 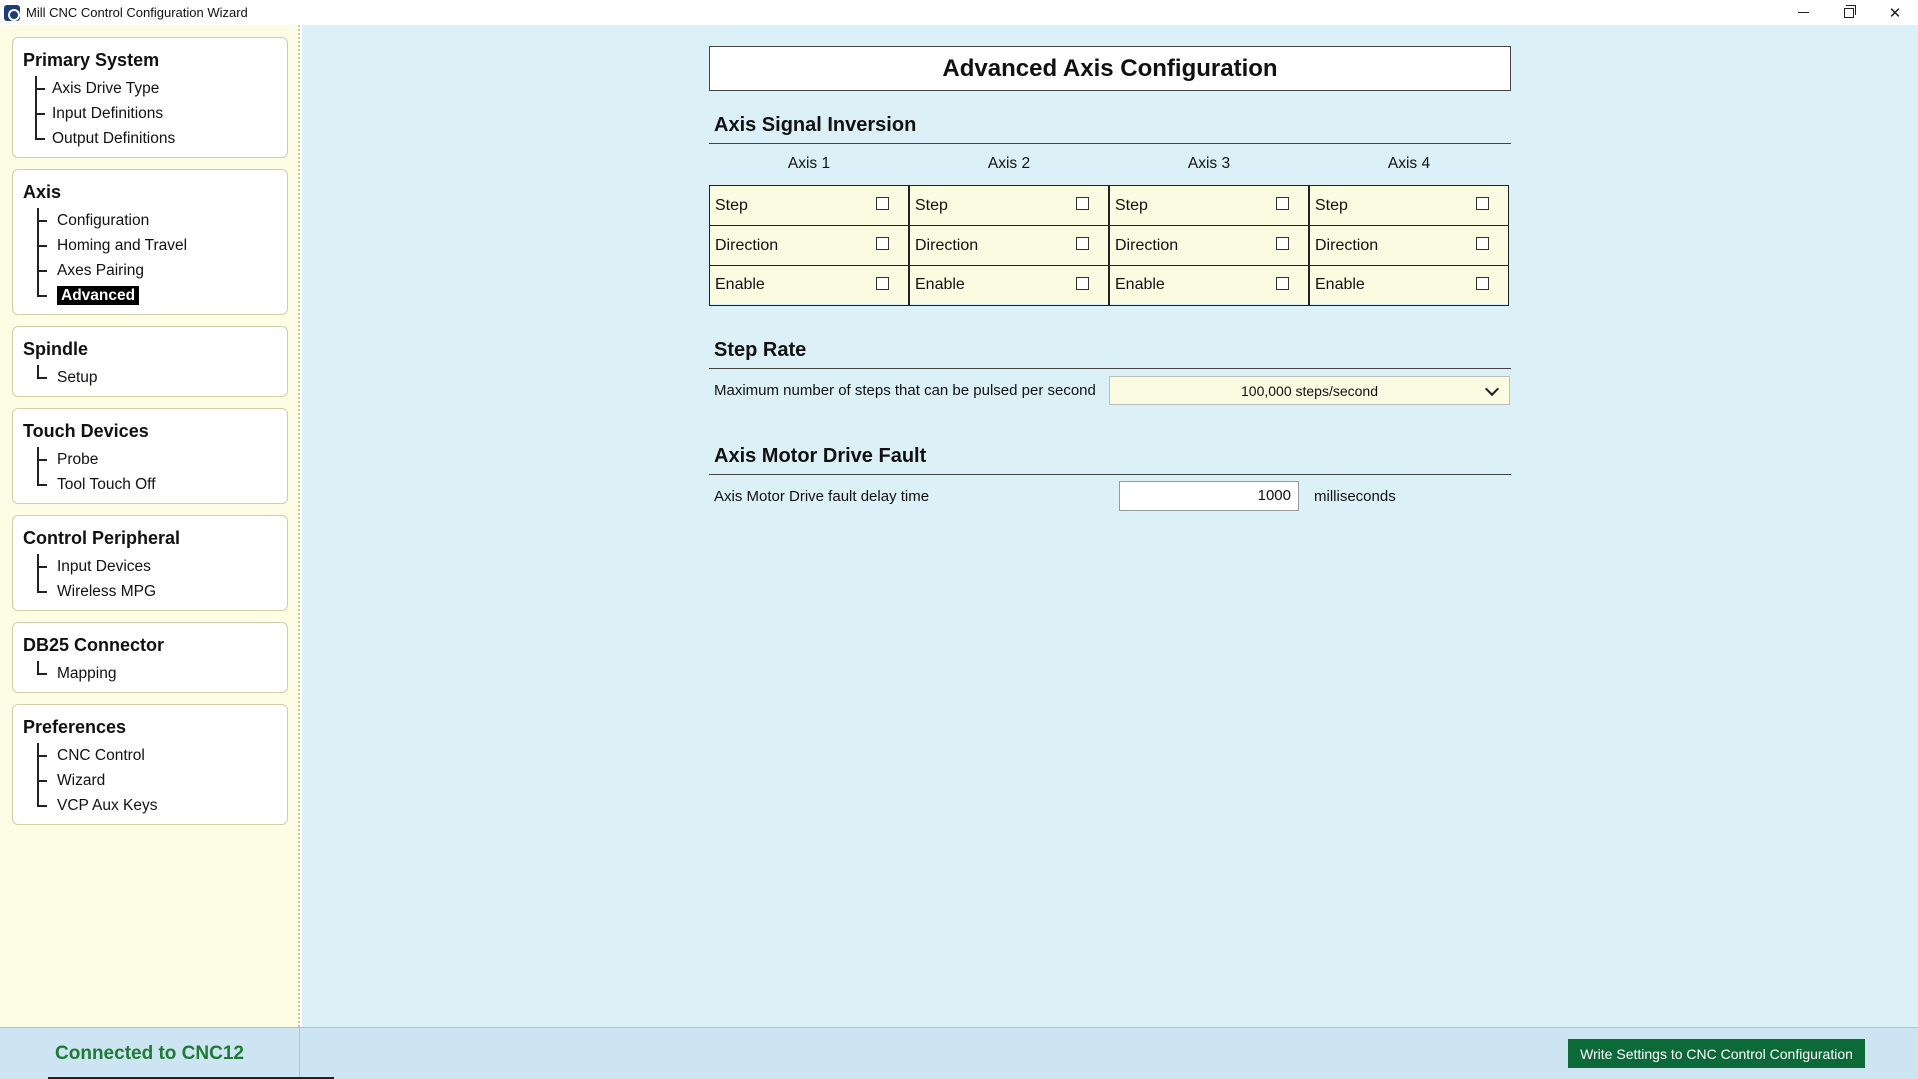 What do you see at coordinates (1209, 163) in the screenshot?
I see `axis-3-header: Axis 3` at bounding box center [1209, 163].